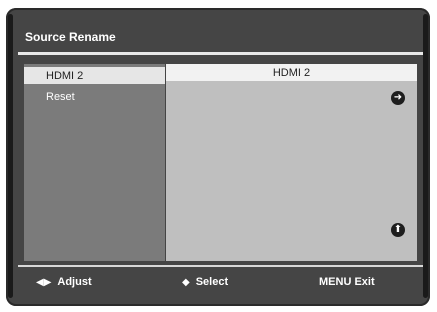 This screenshot has height=312, width=437. I want to click on menu-item-reset: Reset, so click(94, 96).